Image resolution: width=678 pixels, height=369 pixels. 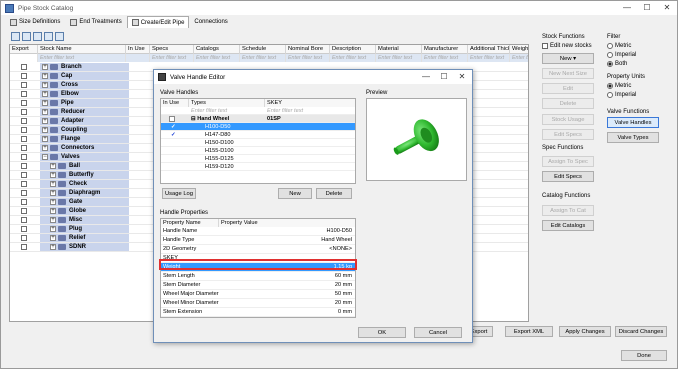 What do you see at coordinates (35, 22) in the screenshot?
I see `tab-size-definitions: Size Definitions` at bounding box center [35, 22].